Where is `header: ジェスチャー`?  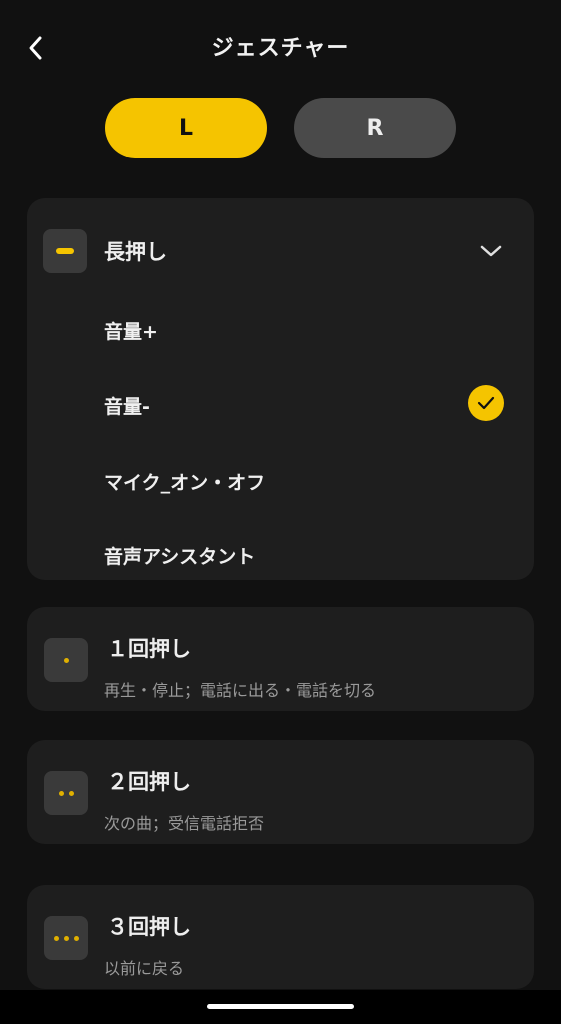 header: ジェスチャー is located at coordinates (280, 48).